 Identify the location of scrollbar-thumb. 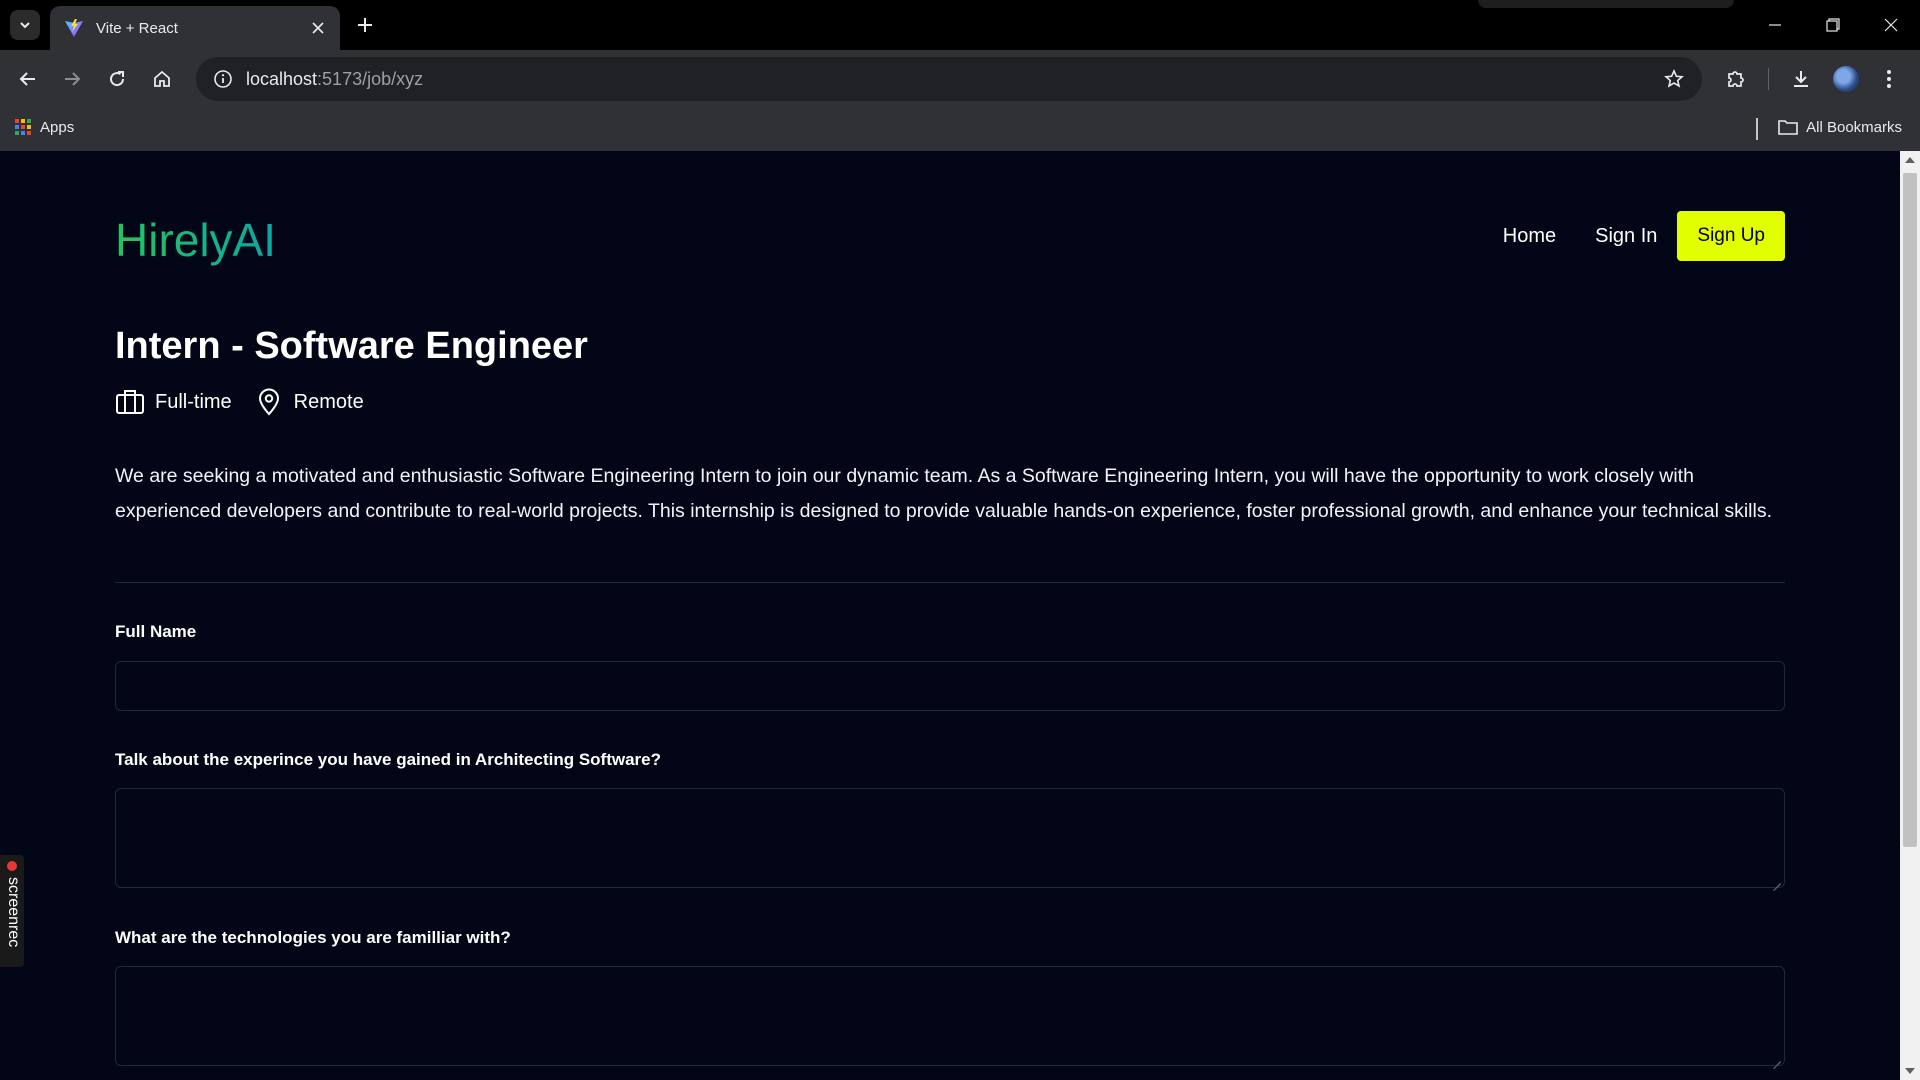
(1910, 510).